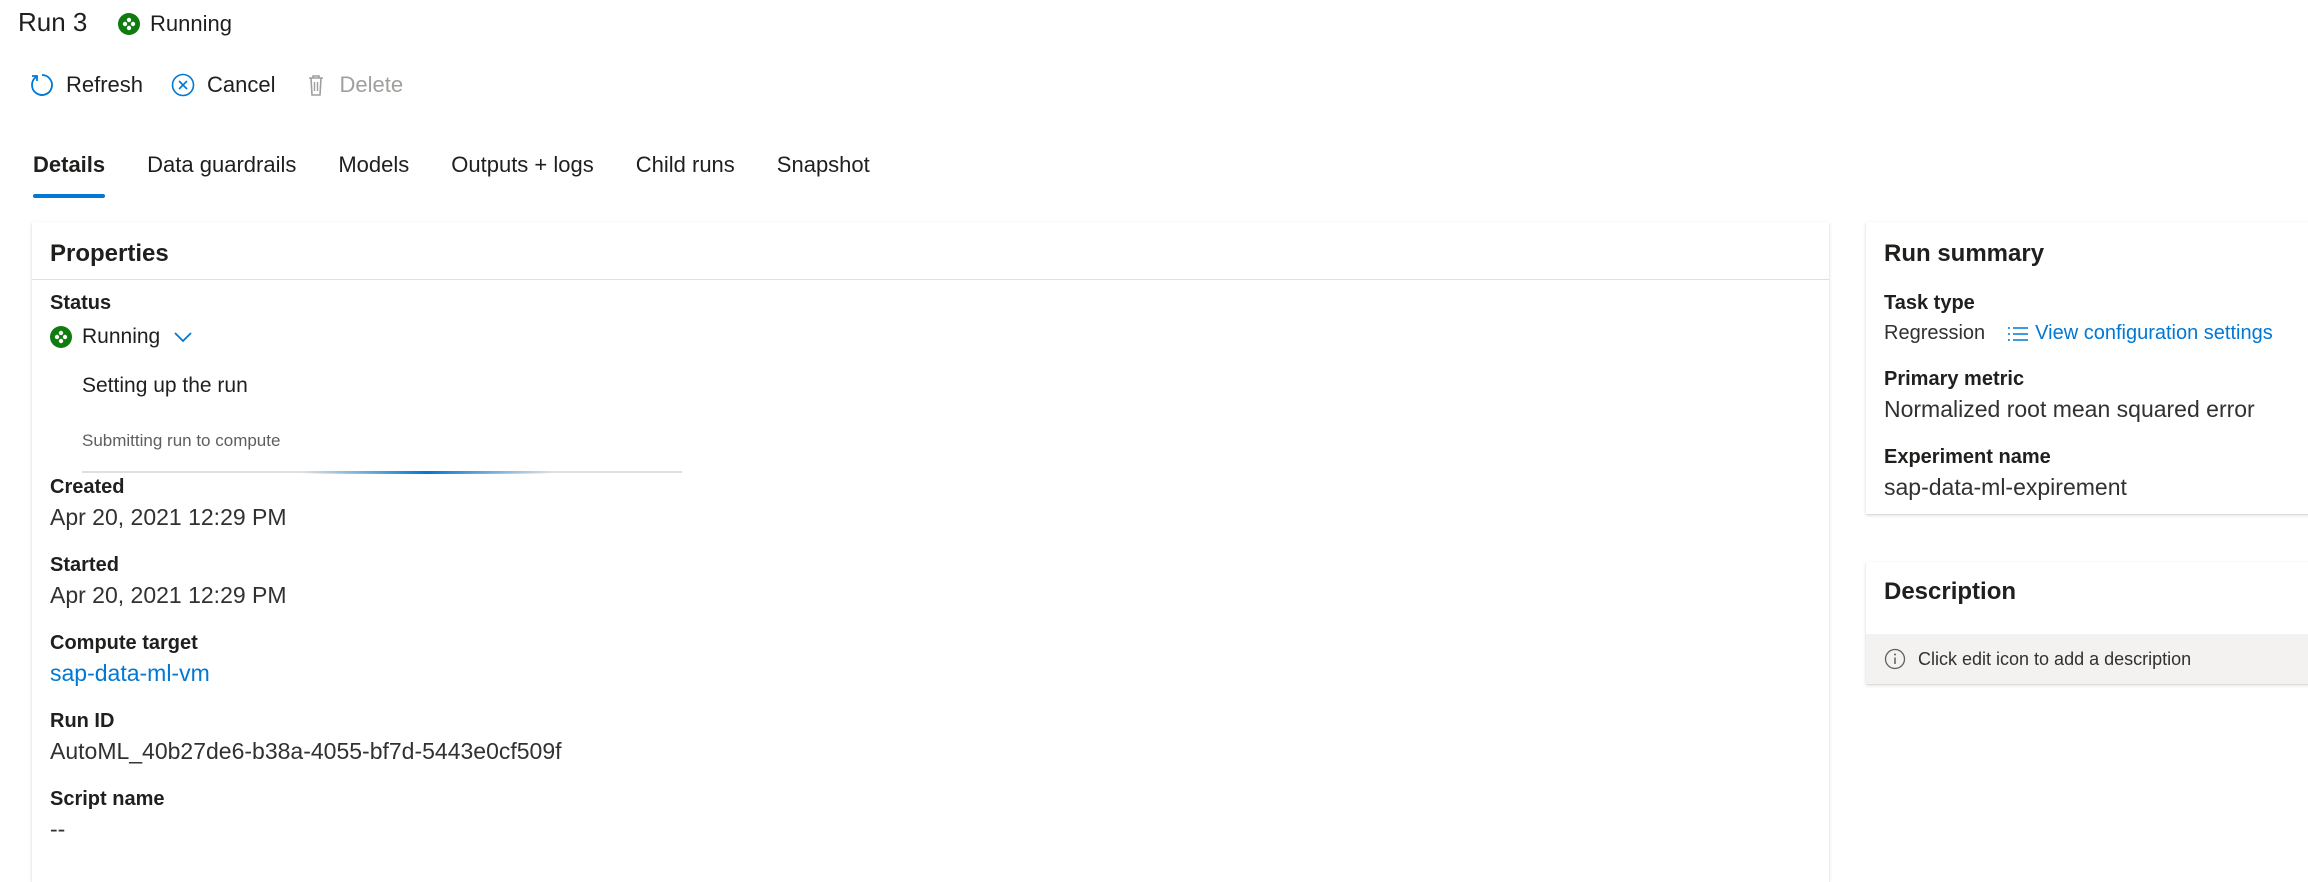 Image resolution: width=2308 pixels, height=882 pixels. Describe the element at coordinates (2069, 409) in the screenshot. I see `primary-metric-value: Normalized root mean squared error` at that location.